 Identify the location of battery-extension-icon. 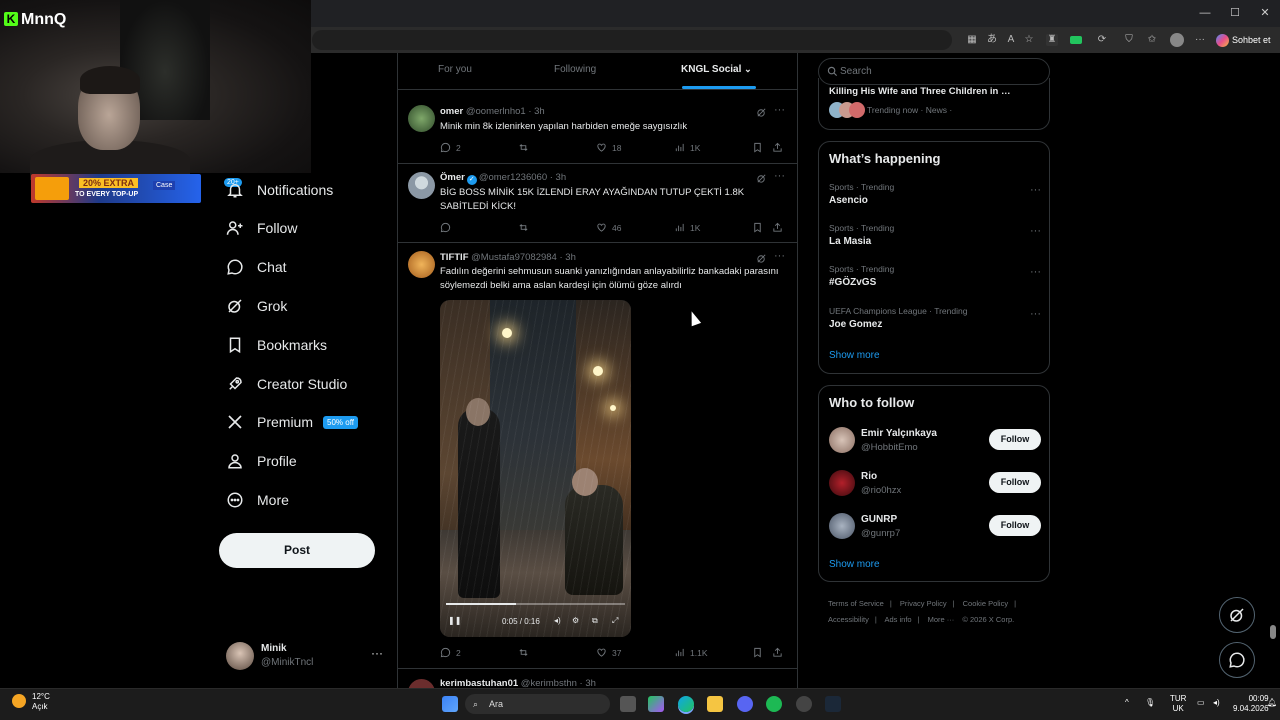
(1076, 40).